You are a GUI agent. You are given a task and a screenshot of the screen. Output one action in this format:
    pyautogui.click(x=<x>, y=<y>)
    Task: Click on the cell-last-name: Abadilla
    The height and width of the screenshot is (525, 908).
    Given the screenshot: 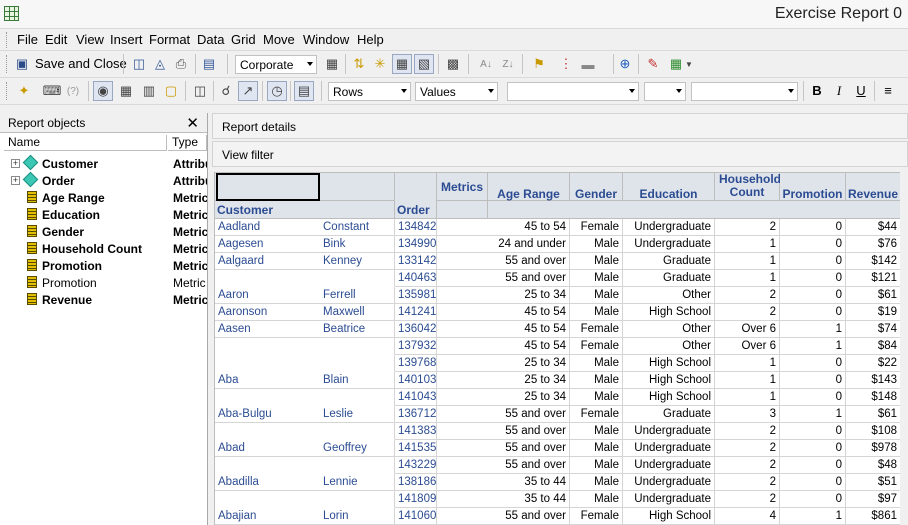 What is the action you would take?
    pyautogui.click(x=267, y=482)
    